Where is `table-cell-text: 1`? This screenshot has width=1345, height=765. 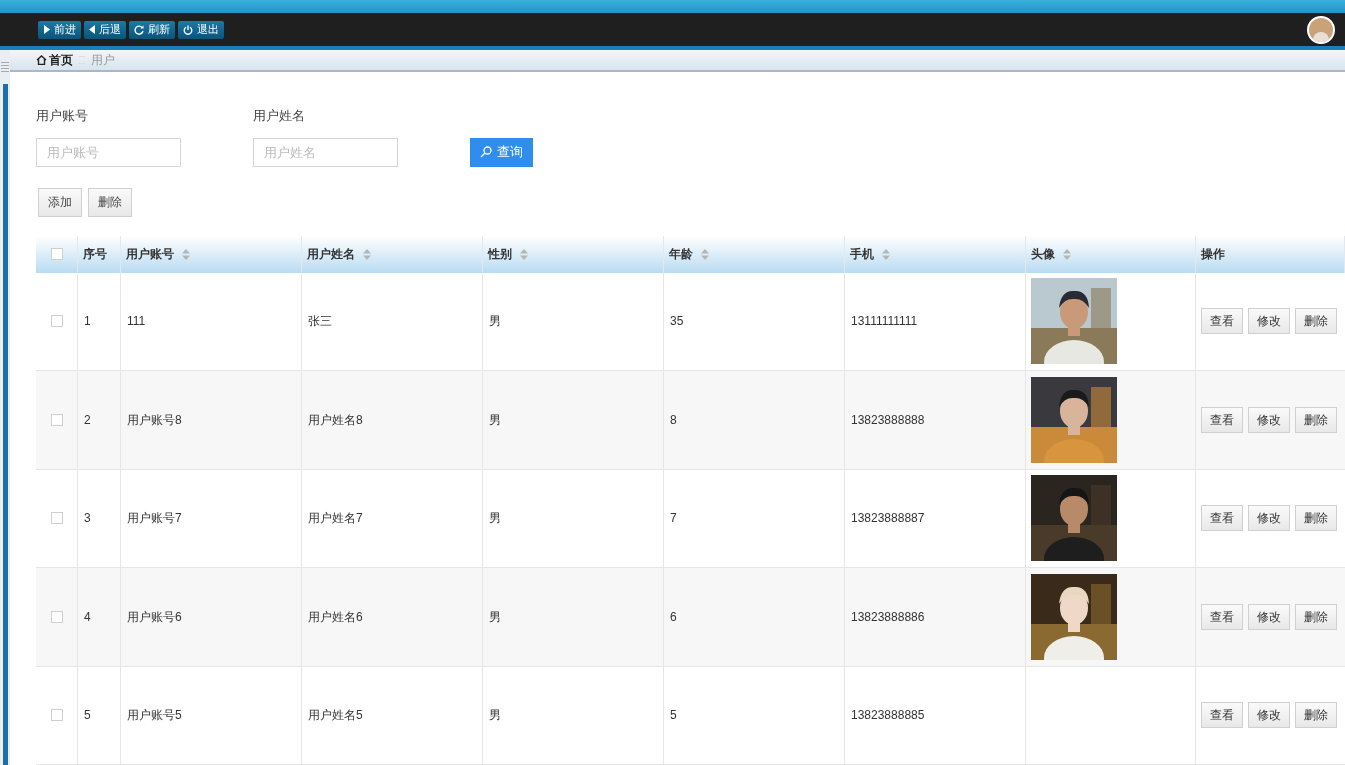
table-cell-text: 1 is located at coordinates (87, 322).